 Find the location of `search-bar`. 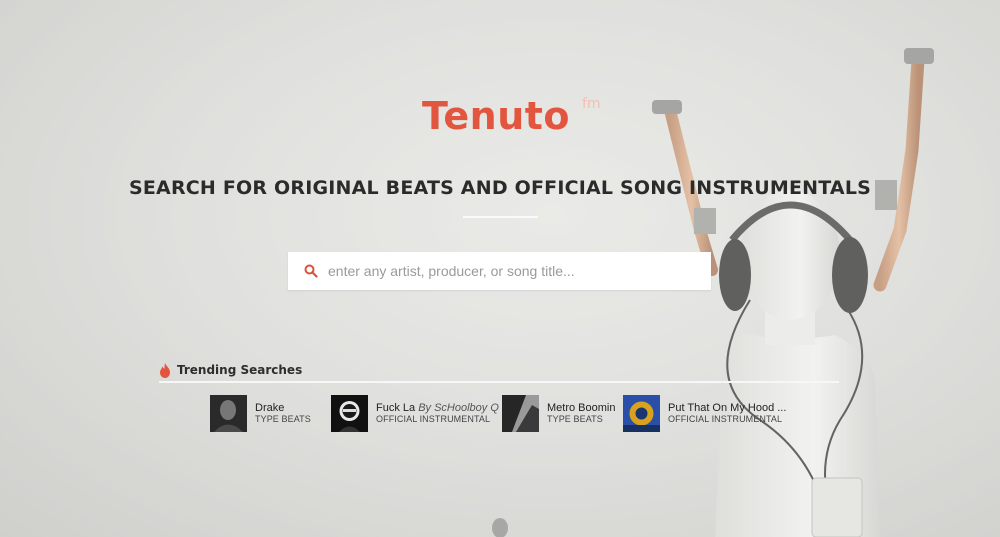

search-bar is located at coordinates (499, 271).